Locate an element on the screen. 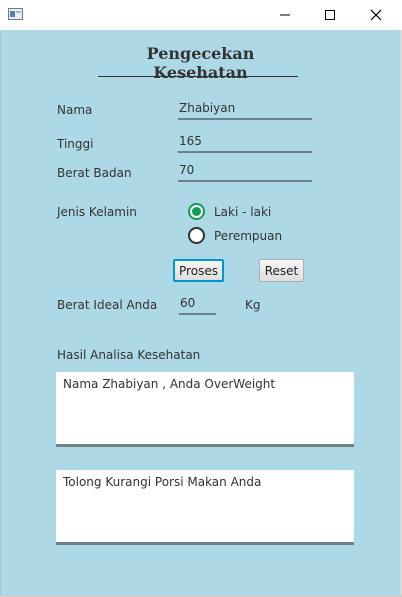  maximize-button is located at coordinates (330, 15).